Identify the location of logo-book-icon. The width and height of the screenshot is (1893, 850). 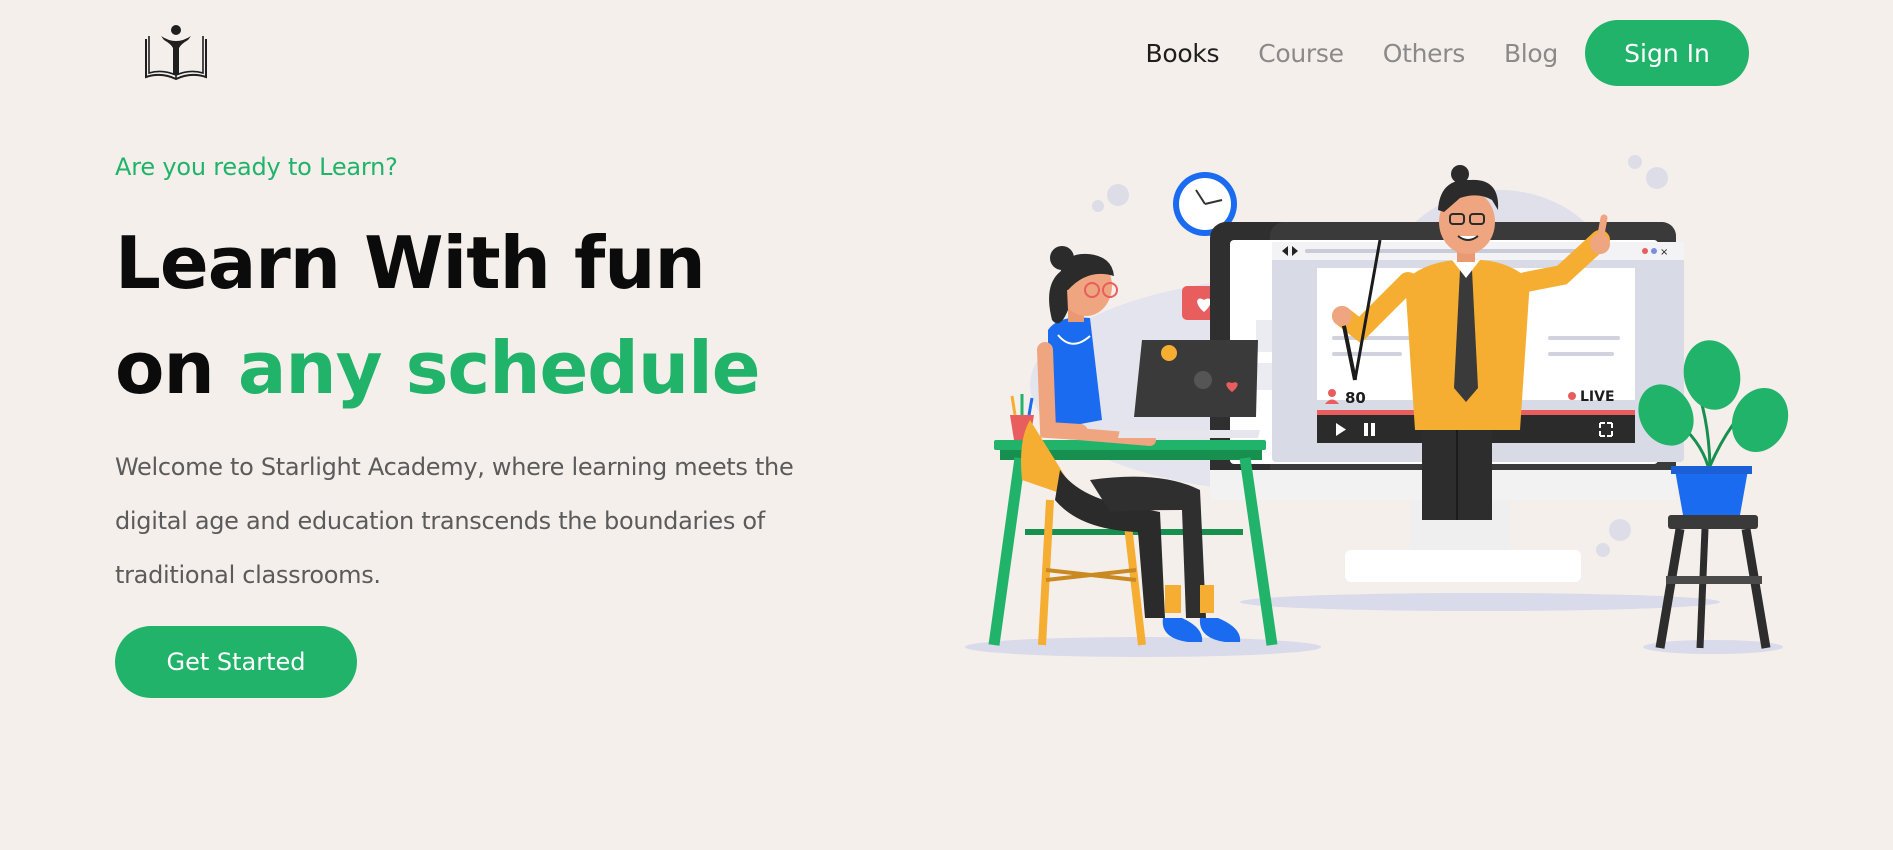
(176, 52).